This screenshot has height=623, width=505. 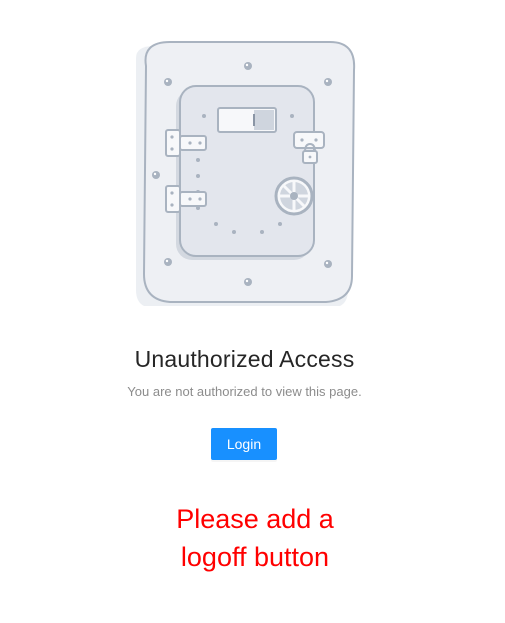 I want to click on annotation-line-2: logoff button, so click(x=255, y=557).